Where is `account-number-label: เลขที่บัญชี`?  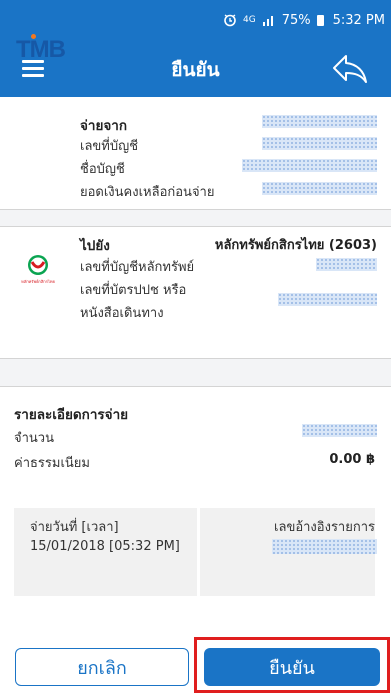 account-number-label: เลขที่บัญชี is located at coordinates (109, 146).